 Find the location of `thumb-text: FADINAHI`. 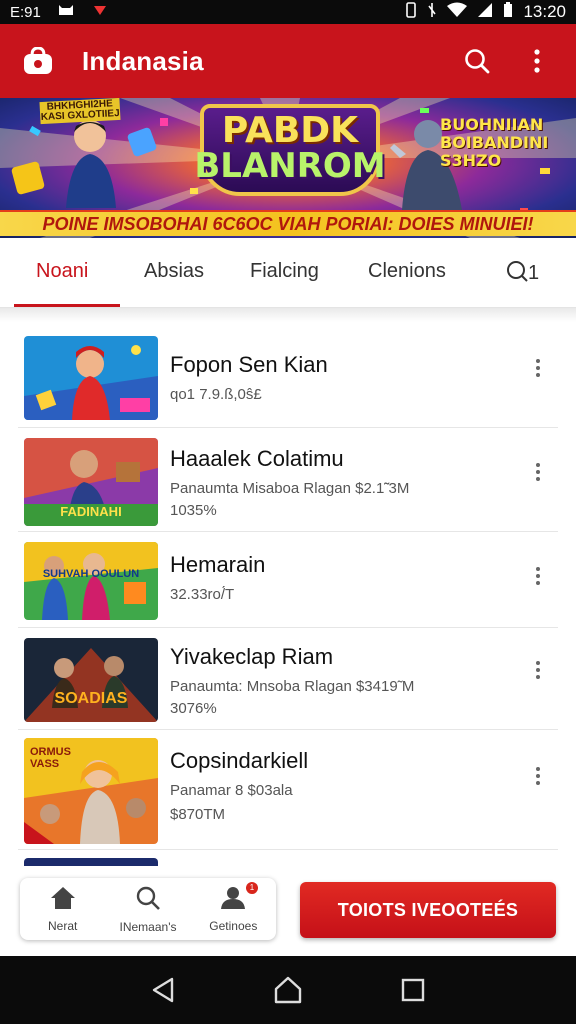

thumb-text: FADINAHI is located at coordinates (91, 511).